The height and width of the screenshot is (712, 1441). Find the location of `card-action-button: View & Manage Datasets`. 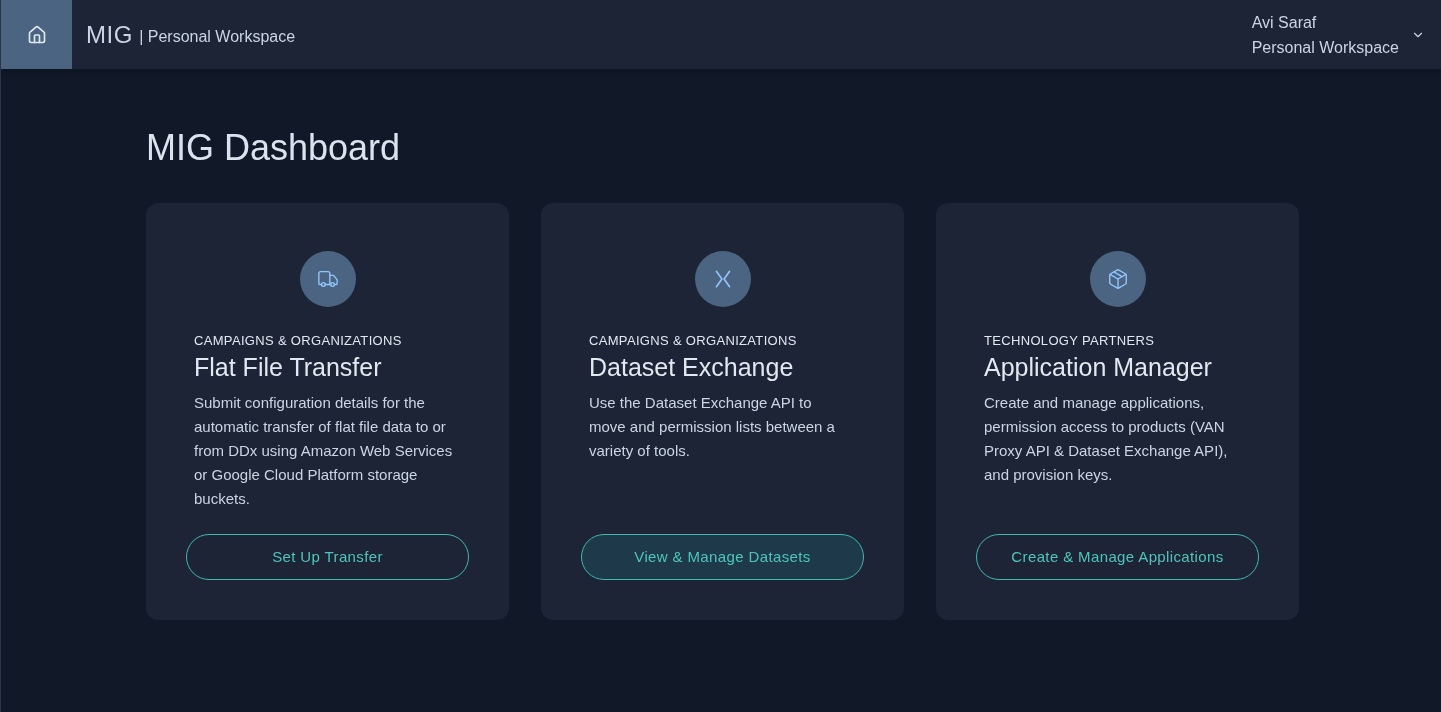

card-action-button: View & Manage Datasets is located at coordinates (722, 557).